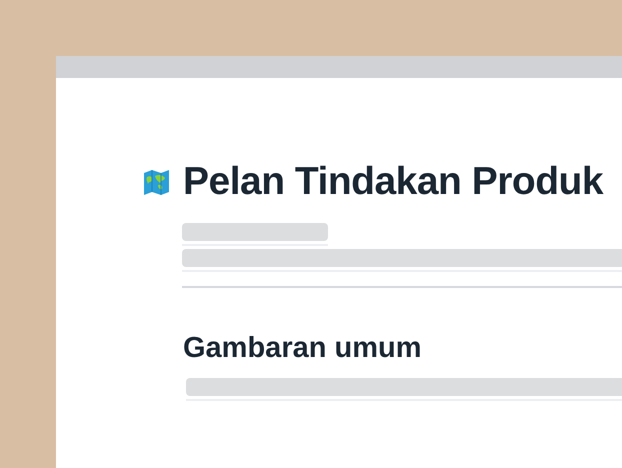  I want to click on section-heading: Gambaran umum, so click(302, 348).